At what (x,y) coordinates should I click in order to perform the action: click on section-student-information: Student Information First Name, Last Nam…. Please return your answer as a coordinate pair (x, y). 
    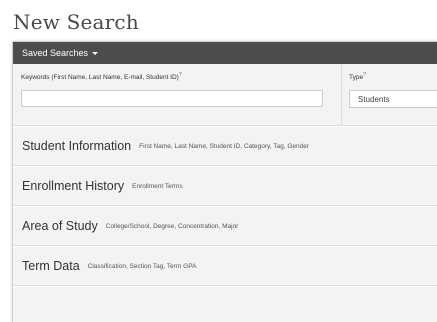
    Looking at the image, I should click on (225, 146).